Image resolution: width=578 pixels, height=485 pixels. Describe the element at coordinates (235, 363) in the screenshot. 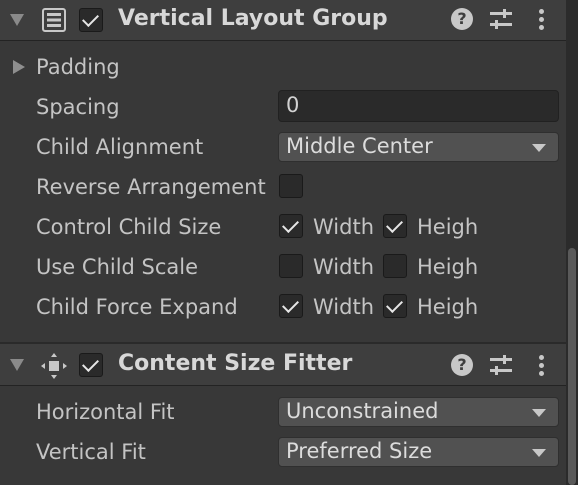

I see `component-title: Content Size Fitter` at that location.